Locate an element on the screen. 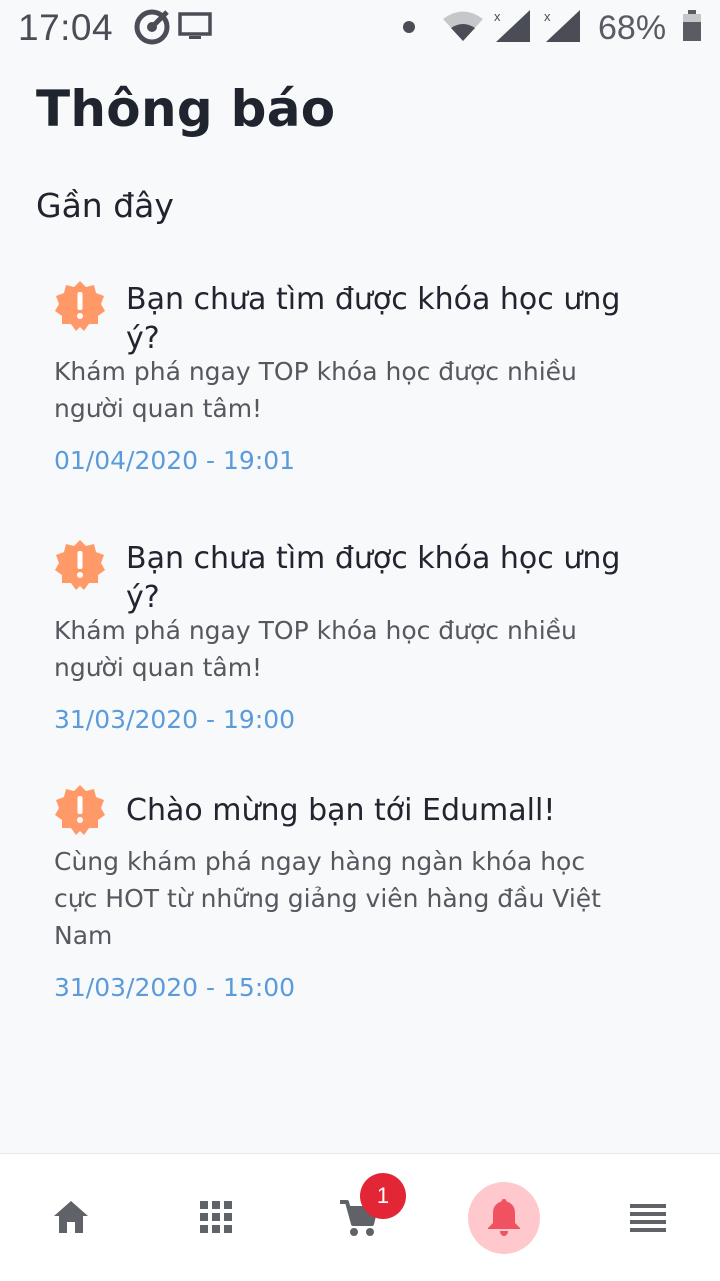  home-icon is located at coordinates (71, 1217).